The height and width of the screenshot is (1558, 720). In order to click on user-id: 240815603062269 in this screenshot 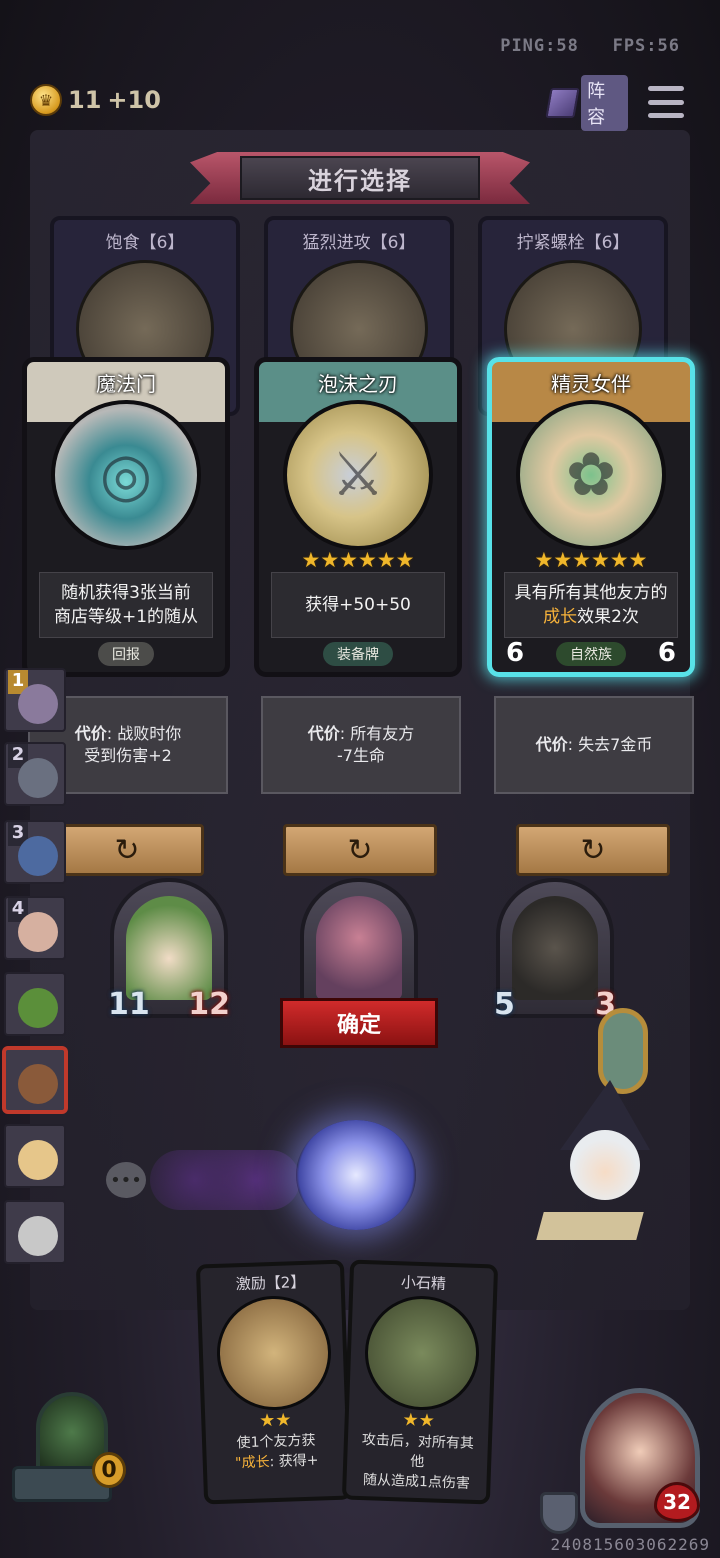, I will do `click(630, 1544)`.